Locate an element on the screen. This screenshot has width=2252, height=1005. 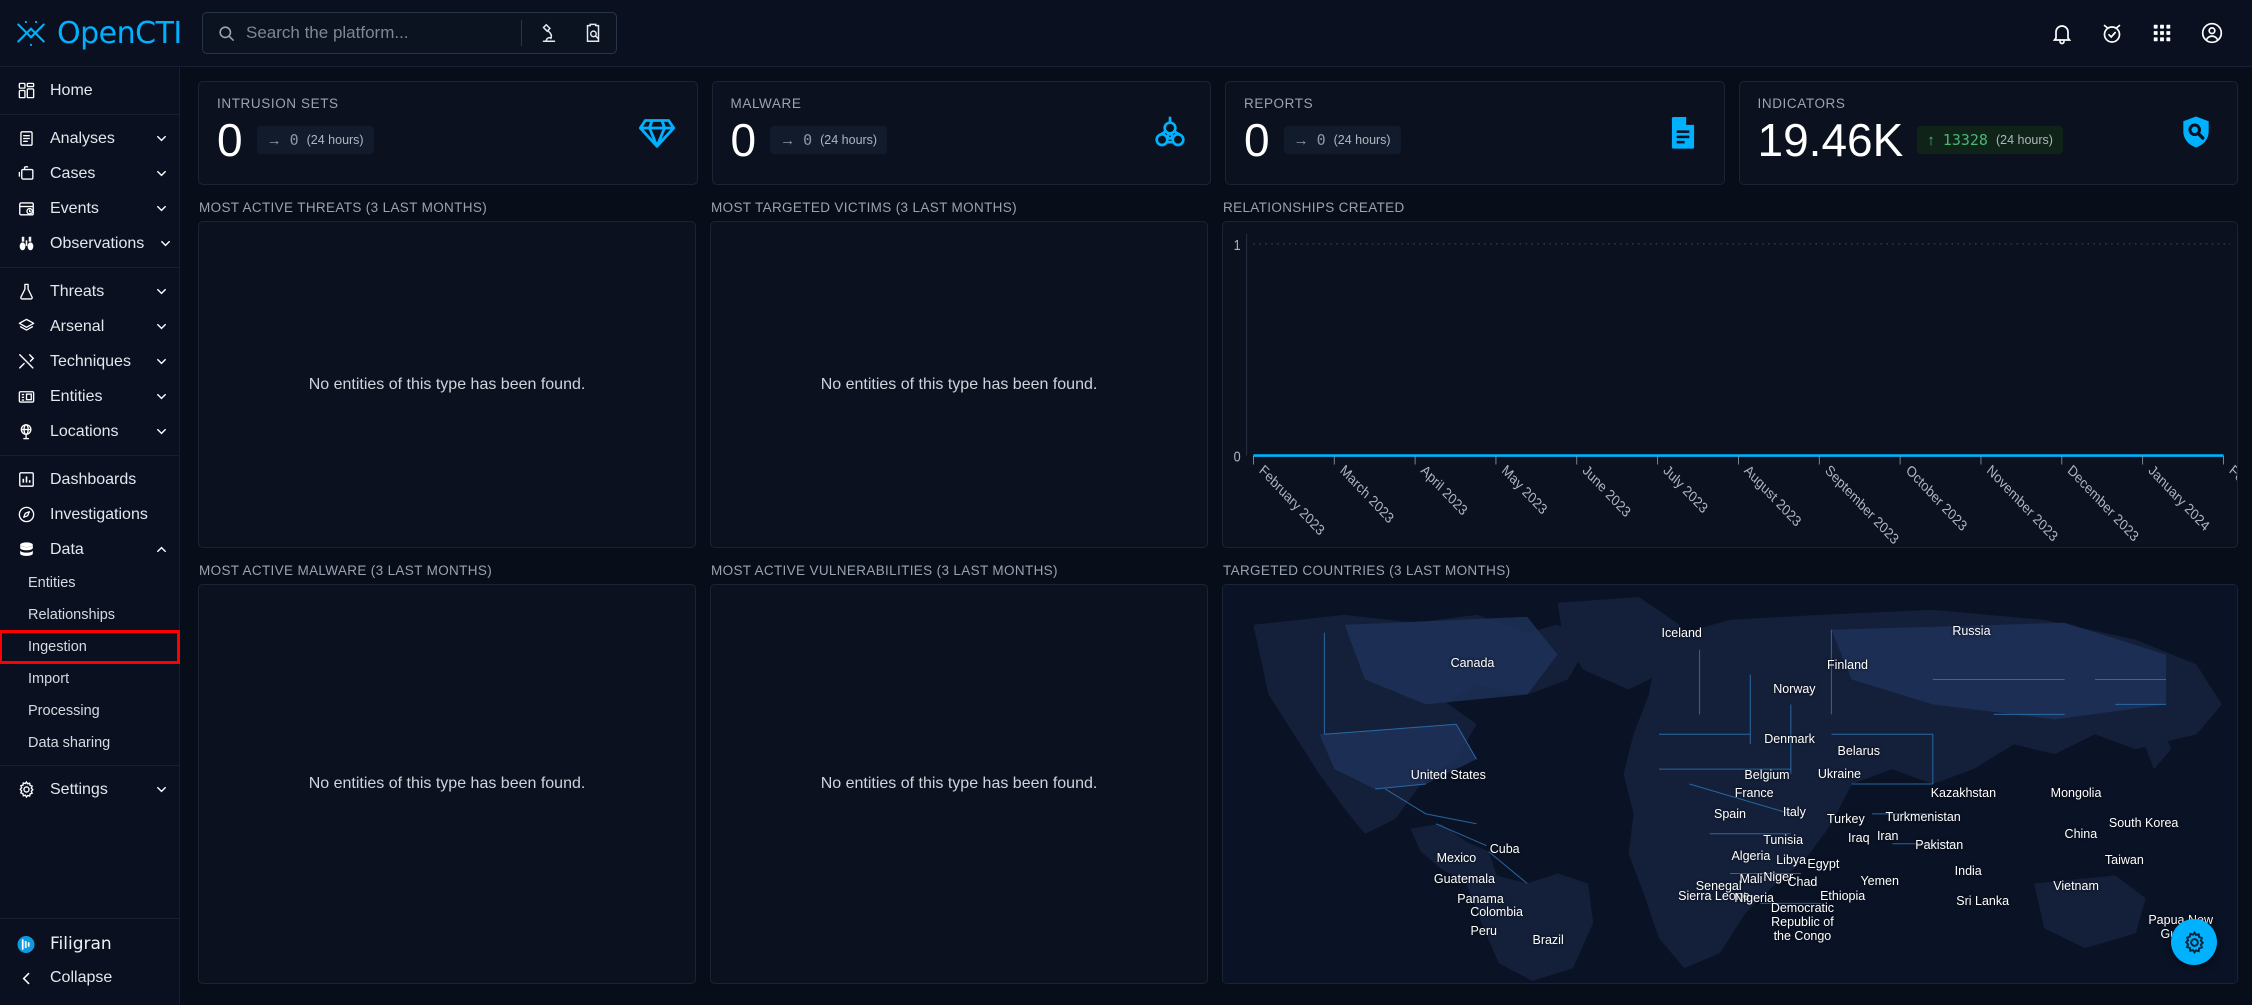
compass-icon is located at coordinates (26, 515).